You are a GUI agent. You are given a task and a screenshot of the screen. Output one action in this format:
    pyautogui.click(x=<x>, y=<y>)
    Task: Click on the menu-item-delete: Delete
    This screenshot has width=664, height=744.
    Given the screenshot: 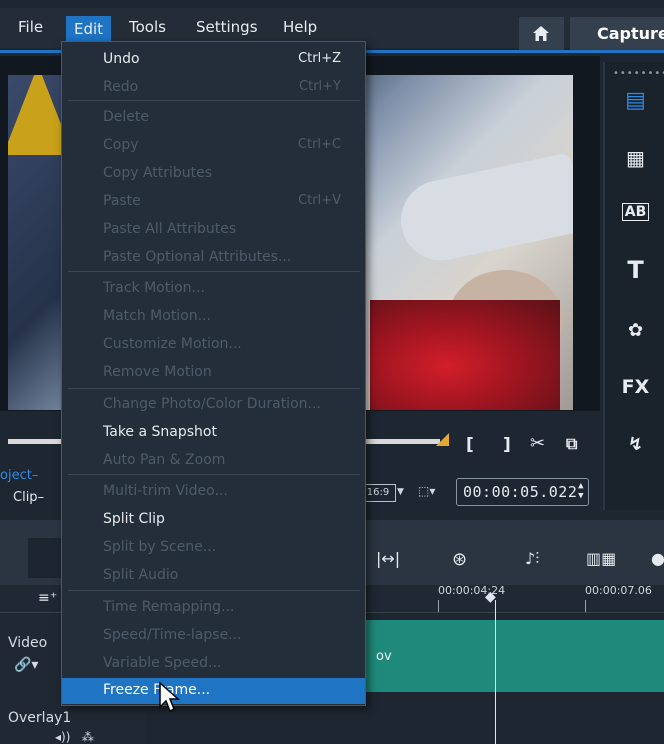 What is the action you would take?
    pyautogui.click(x=126, y=117)
    